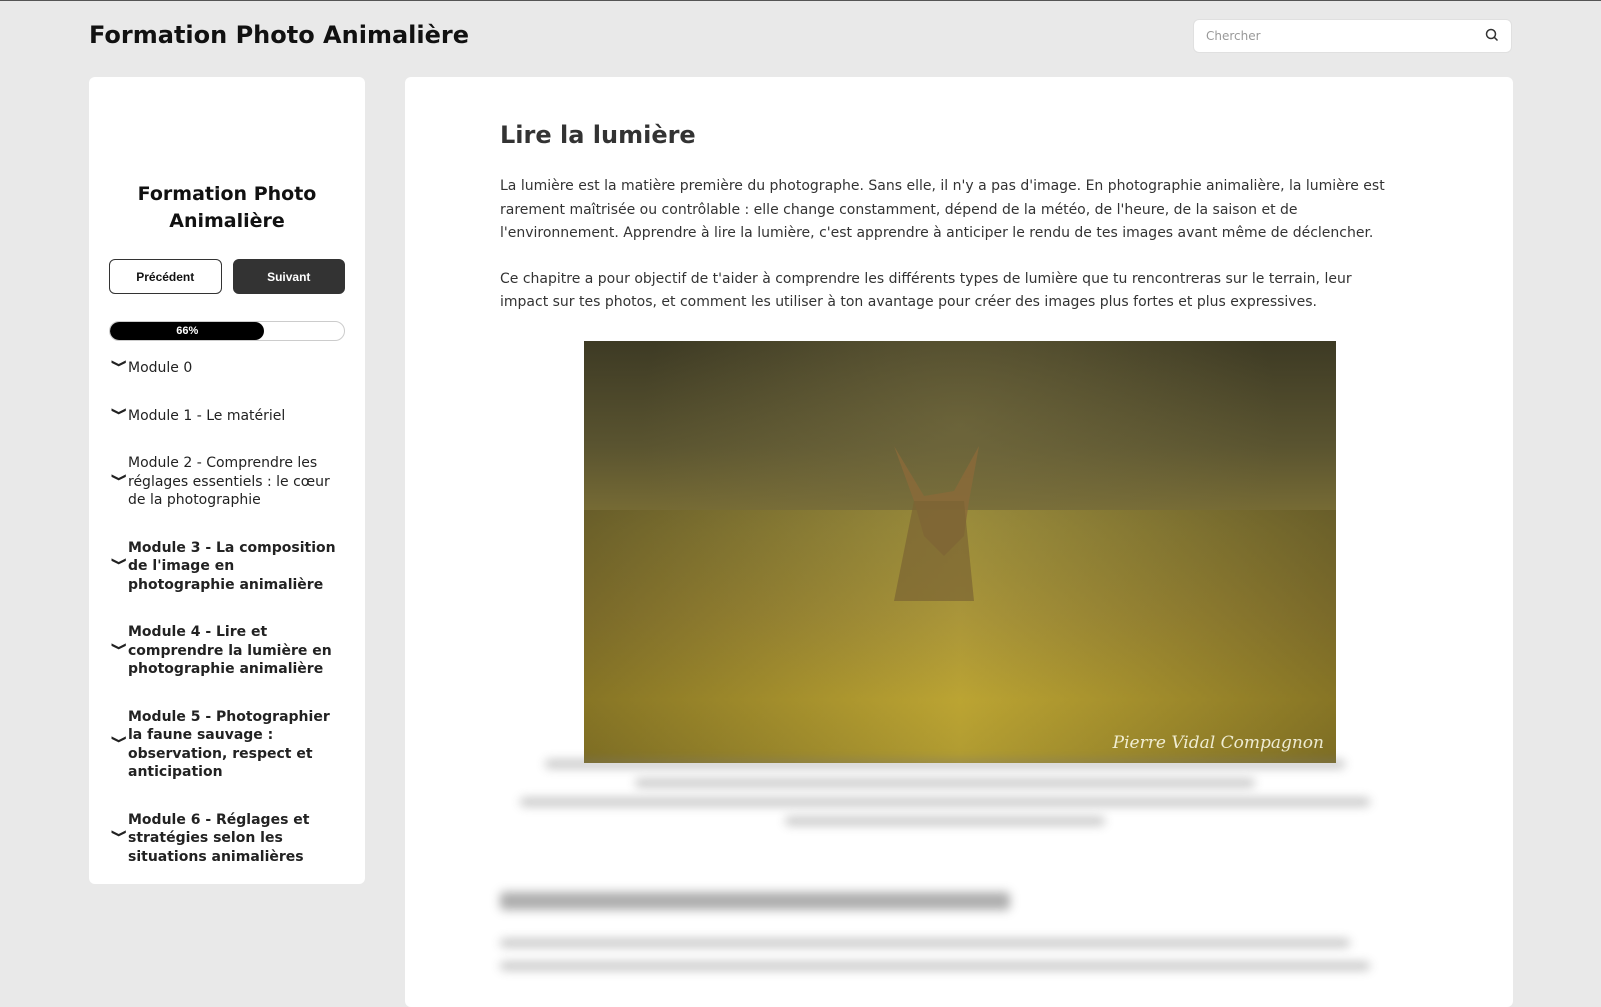 This screenshot has height=1007, width=1601. What do you see at coordinates (288, 276) in the screenshot?
I see `next-button: Suivant` at bounding box center [288, 276].